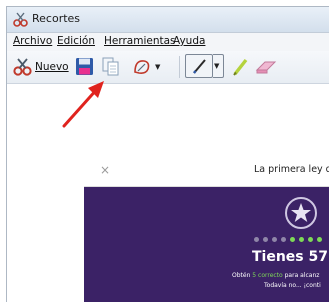 This screenshot has width=329, height=302. I want to click on menu-ayuda: Ayuda, so click(189, 41).